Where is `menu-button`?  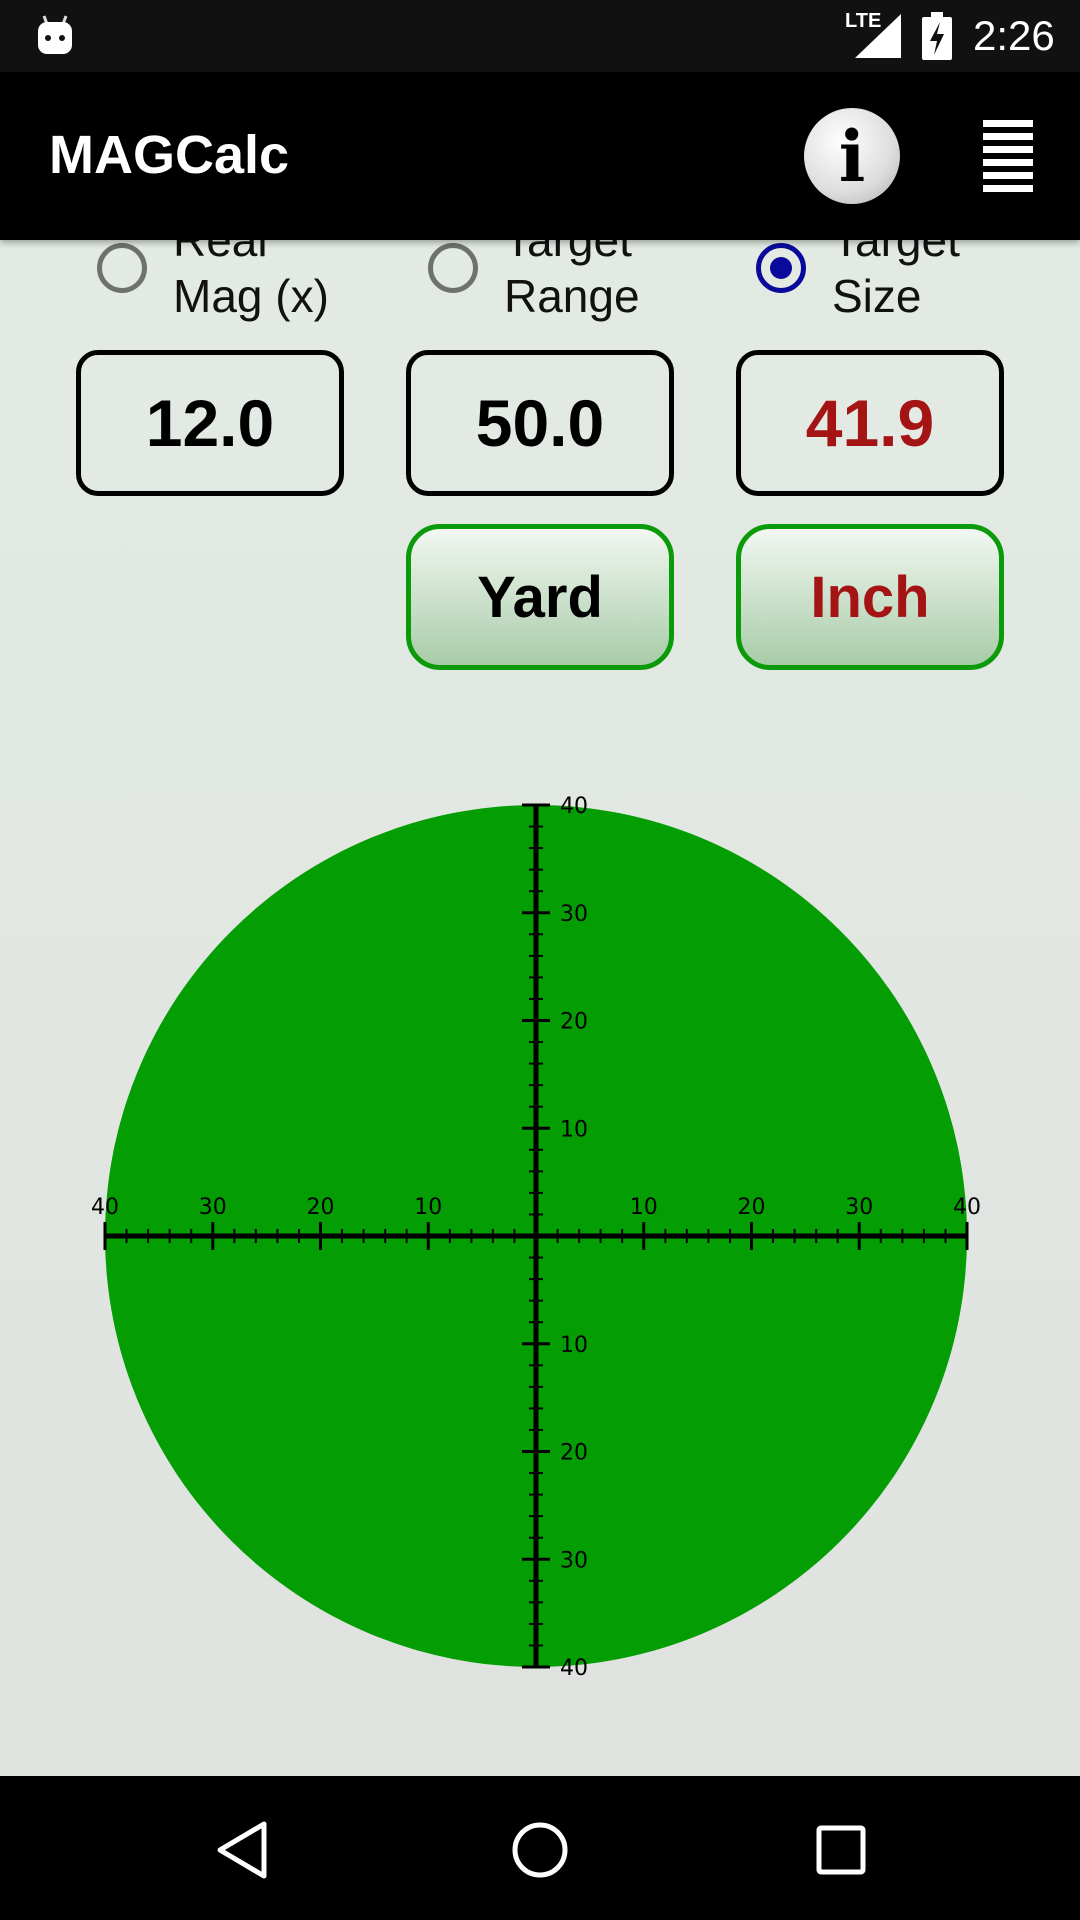
menu-button is located at coordinates (1008, 156).